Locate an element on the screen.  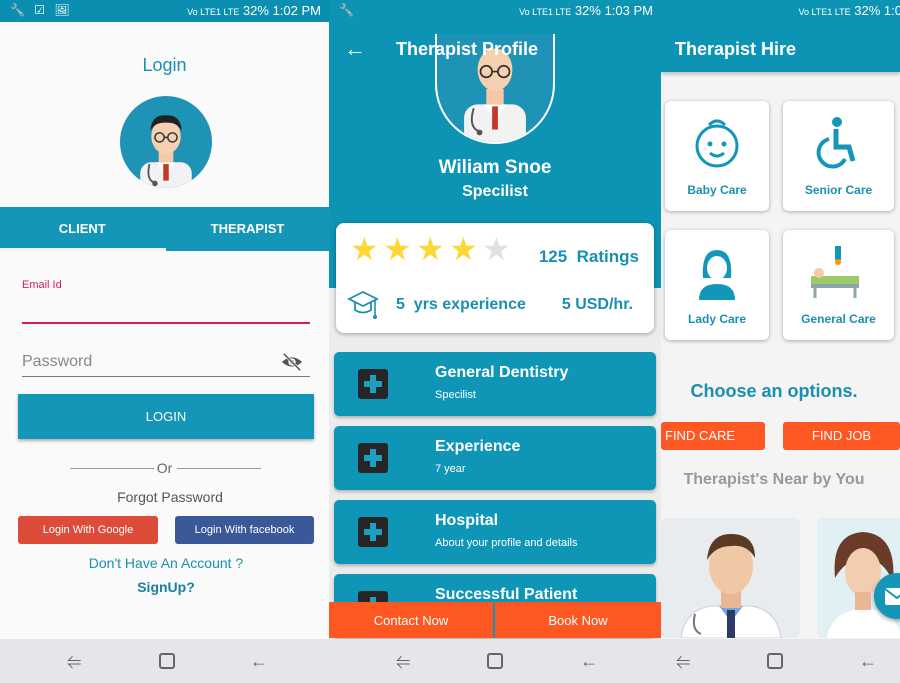
therapist-name: Wiliam Snoe is located at coordinates (495, 167).